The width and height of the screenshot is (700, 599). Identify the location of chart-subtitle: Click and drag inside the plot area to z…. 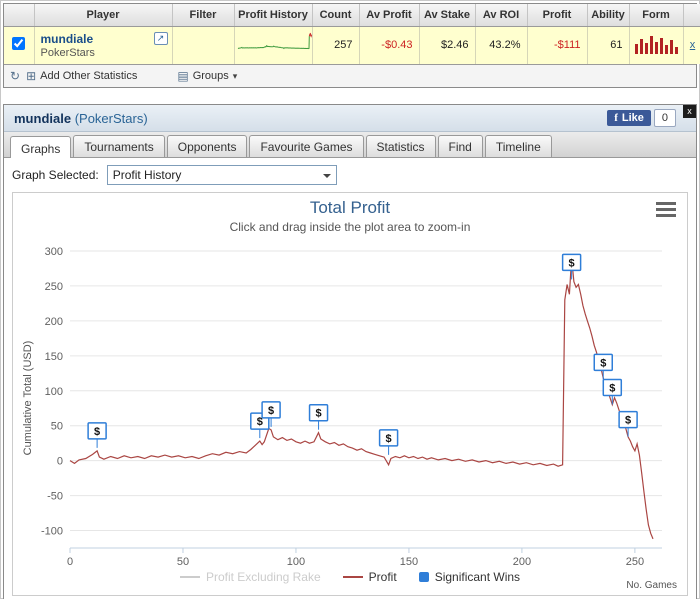
(350, 227).